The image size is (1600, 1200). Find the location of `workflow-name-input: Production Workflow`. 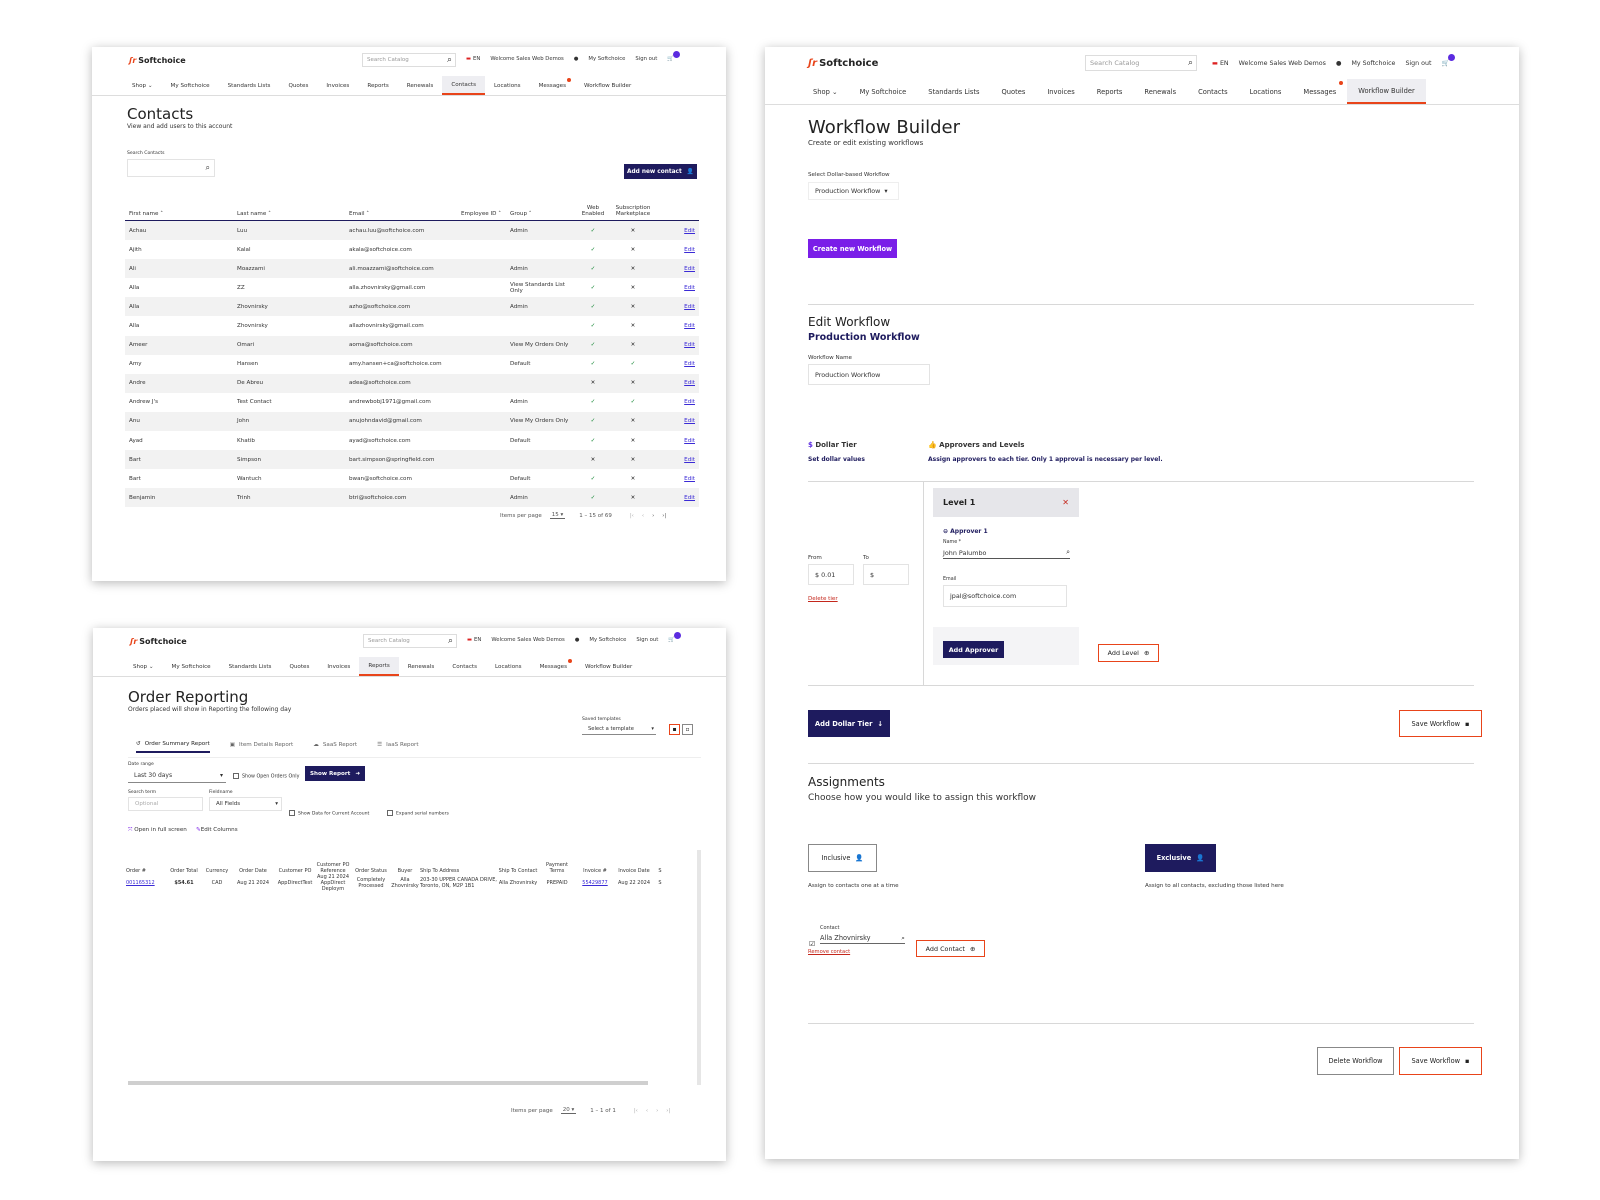

workflow-name-input: Production Workflow is located at coordinates (869, 374).